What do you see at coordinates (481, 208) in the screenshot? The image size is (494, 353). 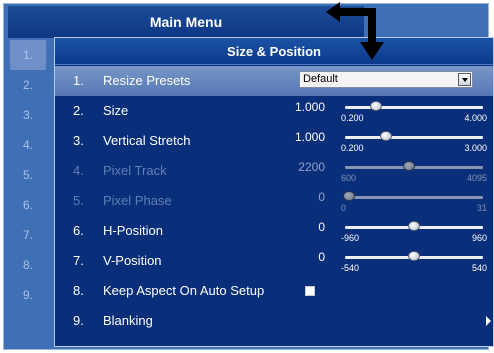 I see `slider-max-label: 31` at bounding box center [481, 208].